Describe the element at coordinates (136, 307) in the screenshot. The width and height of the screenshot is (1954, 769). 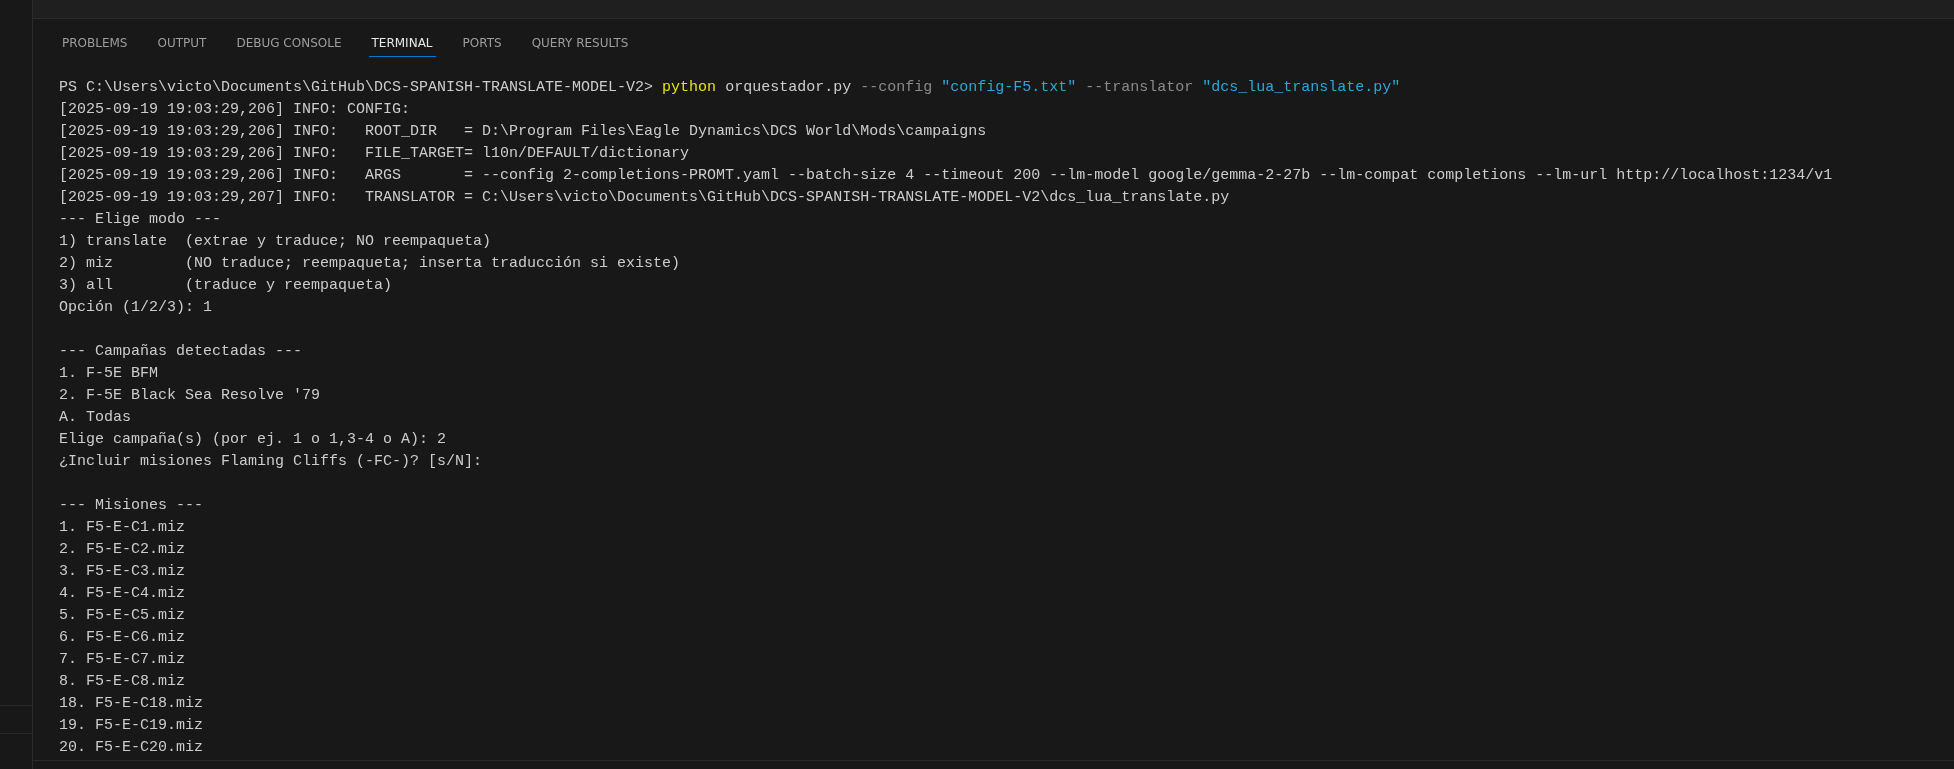
I see `terminal-text: Opción (1/2/3): 1` at that location.